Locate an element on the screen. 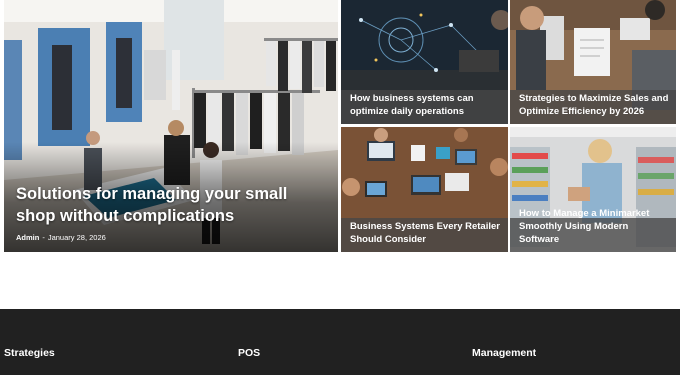 This screenshot has width=680, height=375. footer-heading-strategies: Strategies is located at coordinates (29, 353).